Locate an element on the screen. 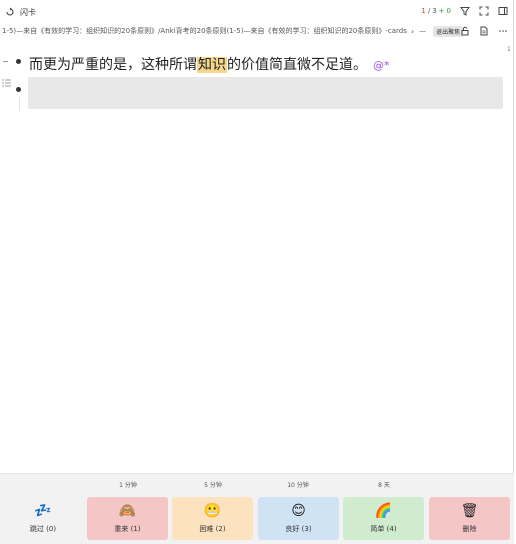 This screenshot has height=544, width=516. hard-label: 困难 (2) is located at coordinates (212, 529).